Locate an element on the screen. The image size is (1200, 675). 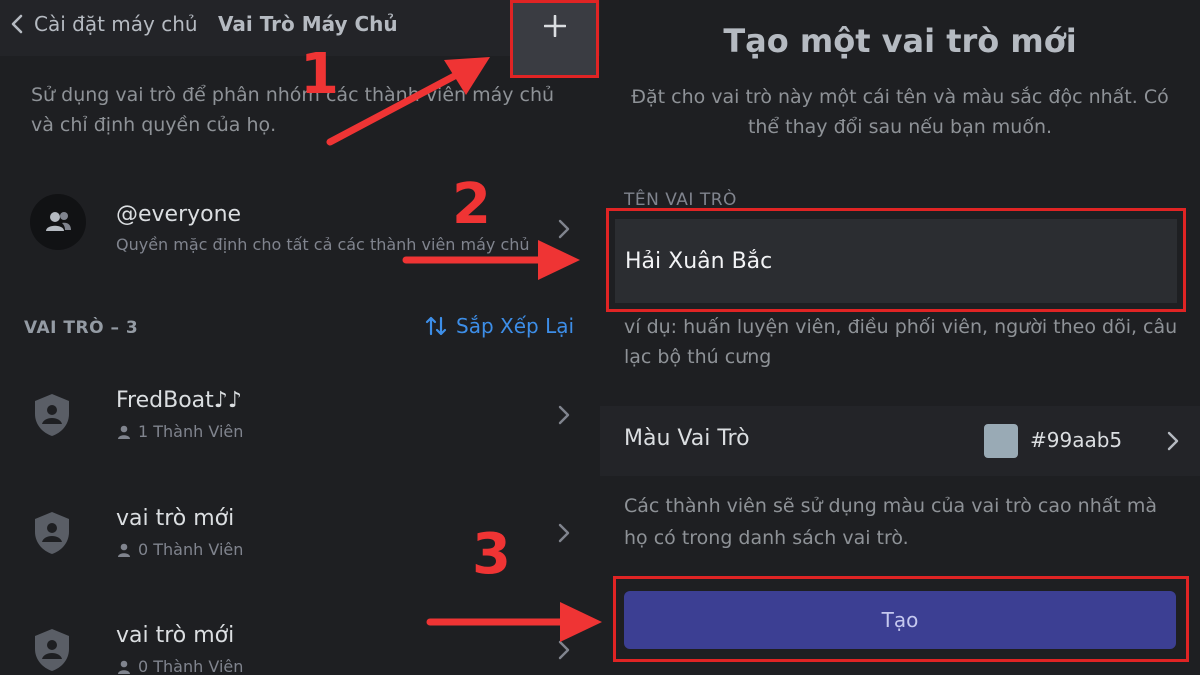
everyone-avatar is located at coordinates (58, 222).